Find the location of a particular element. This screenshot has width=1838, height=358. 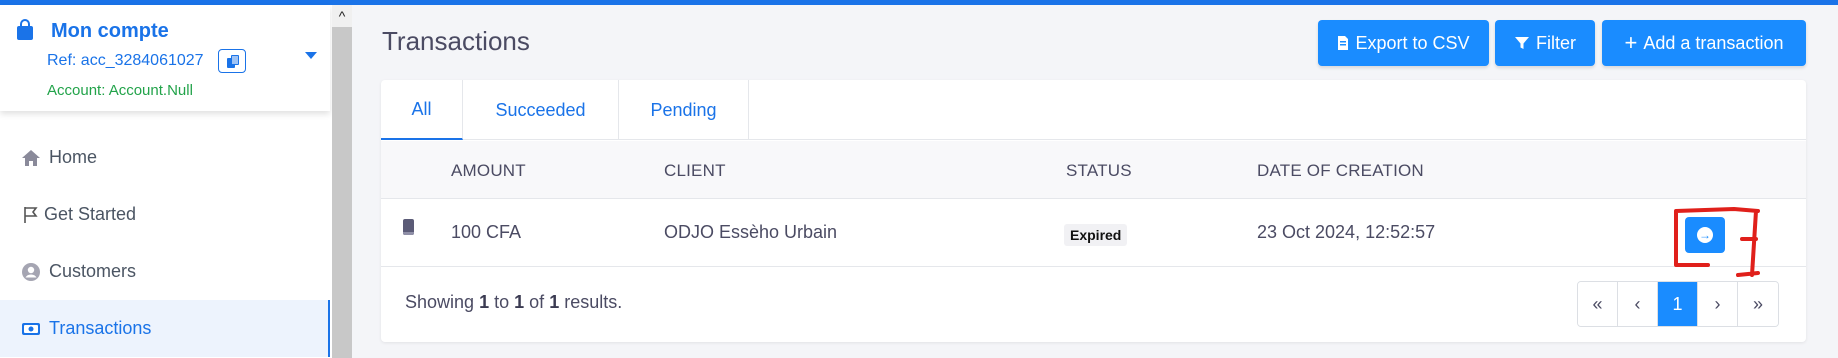

filter-label: Filter is located at coordinates (1556, 42).